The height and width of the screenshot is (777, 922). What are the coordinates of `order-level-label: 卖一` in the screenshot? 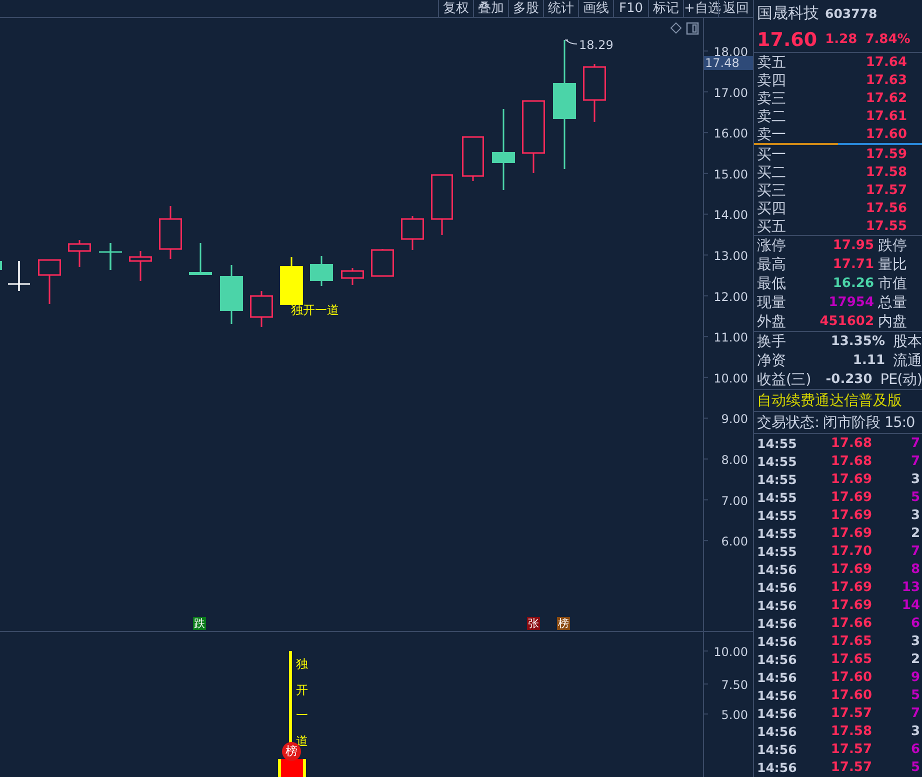 It's located at (772, 135).